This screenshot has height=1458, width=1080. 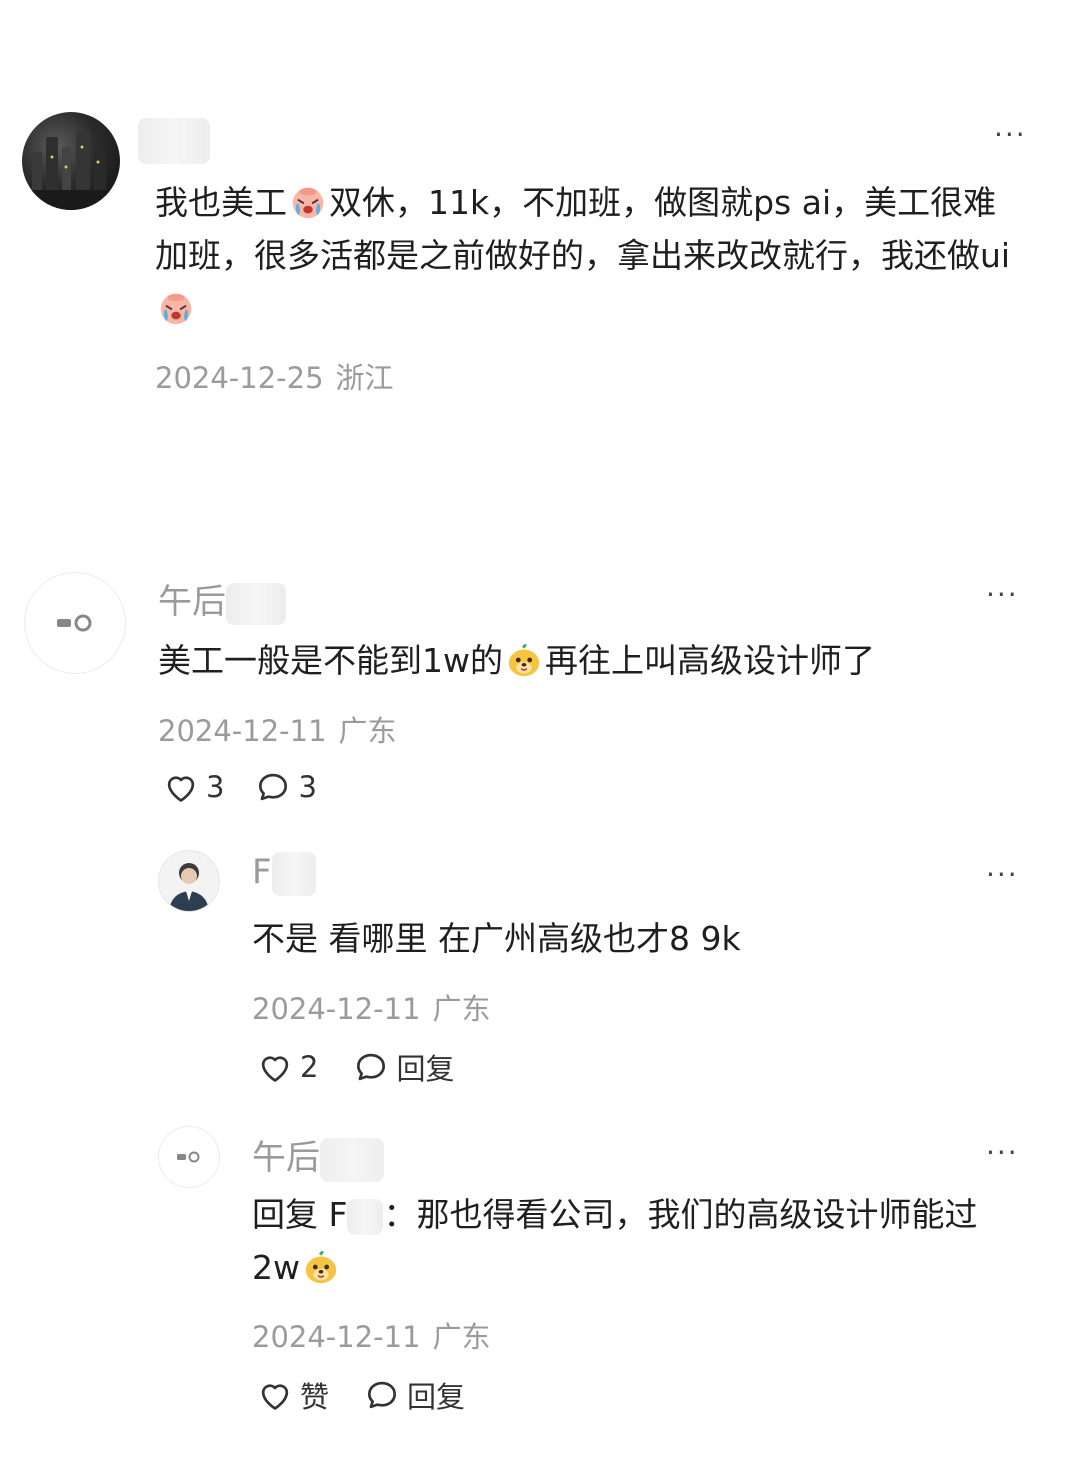 I want to click on reply-actions: 赞 回复, so click(x=360, y=1395).